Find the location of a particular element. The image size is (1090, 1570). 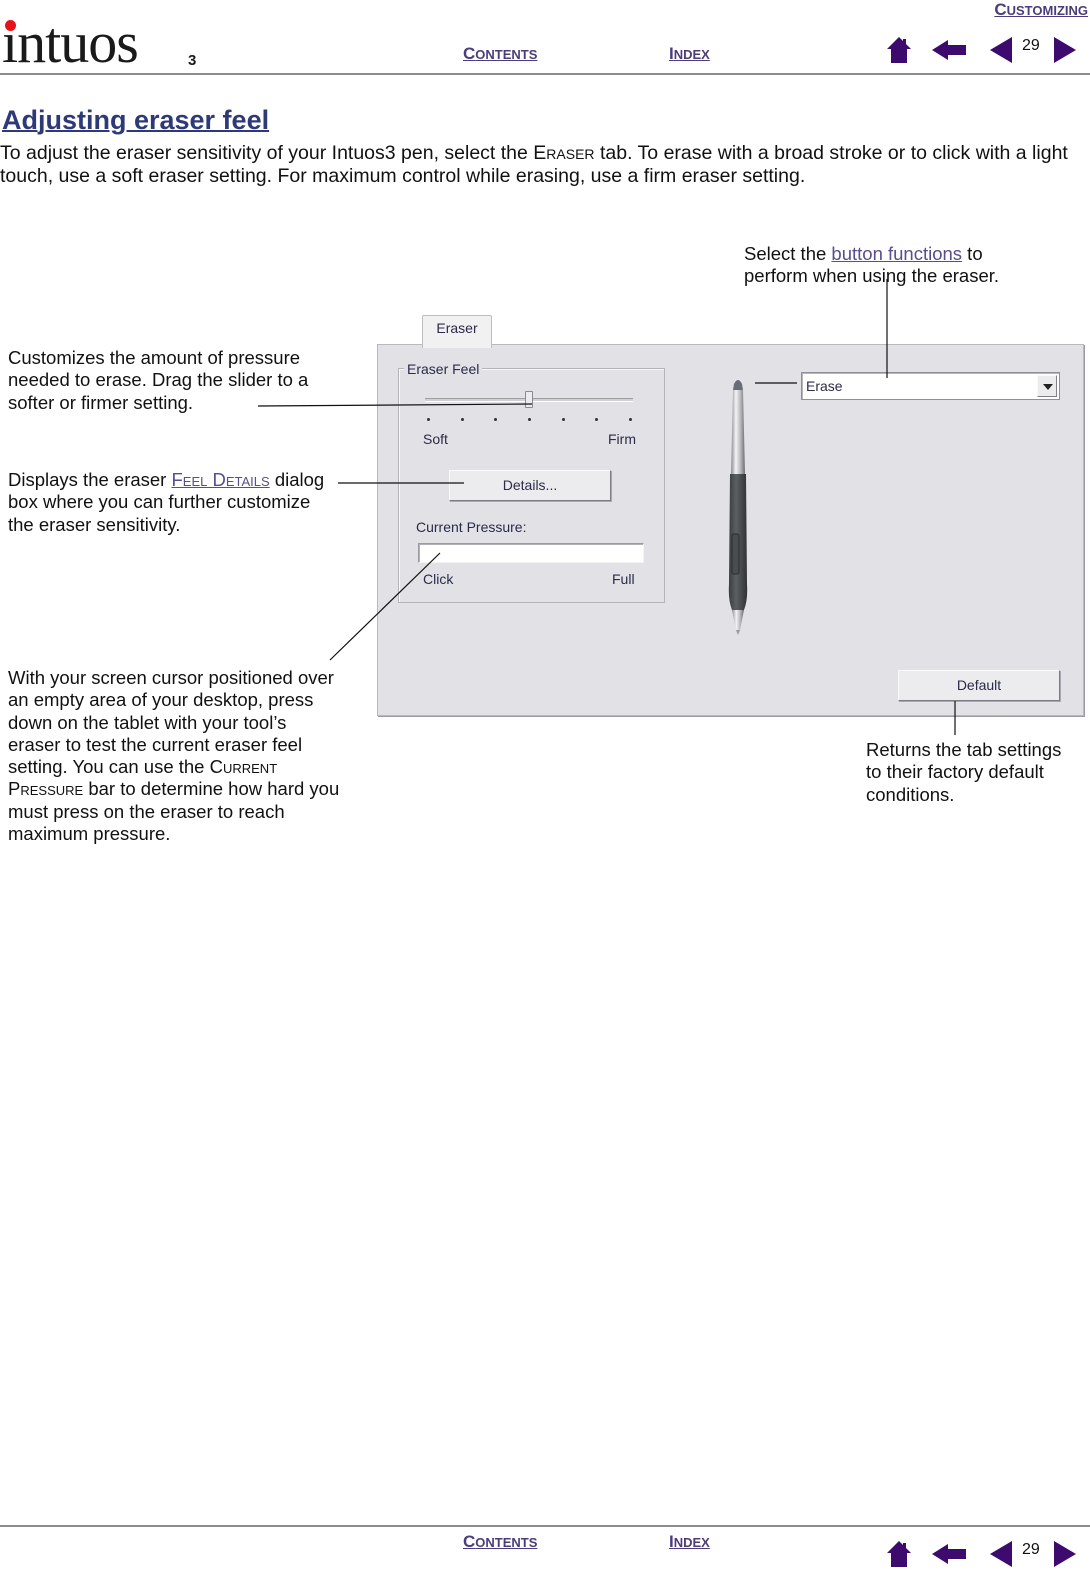

logo-wordmark: intuos is located at coordinates (70, 42).